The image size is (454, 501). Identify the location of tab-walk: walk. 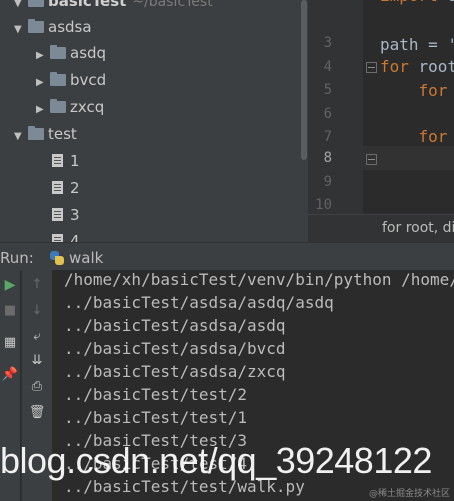
(76, 258).